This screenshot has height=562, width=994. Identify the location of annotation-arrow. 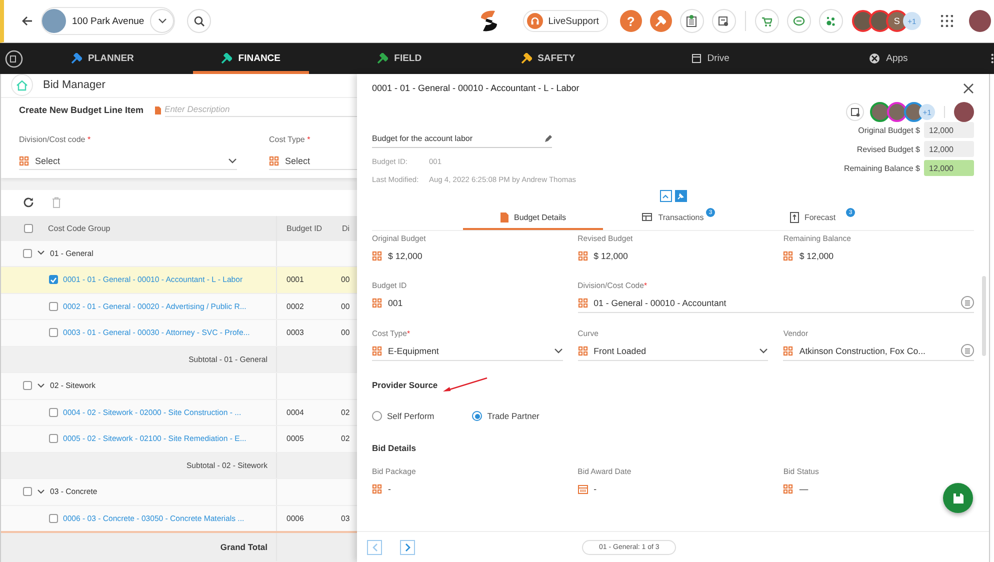
(465, 385).